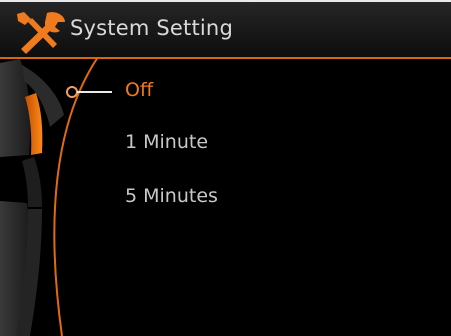 The image size is (451, 336). I want to click on page-title: System Setting, so click(151, 28).